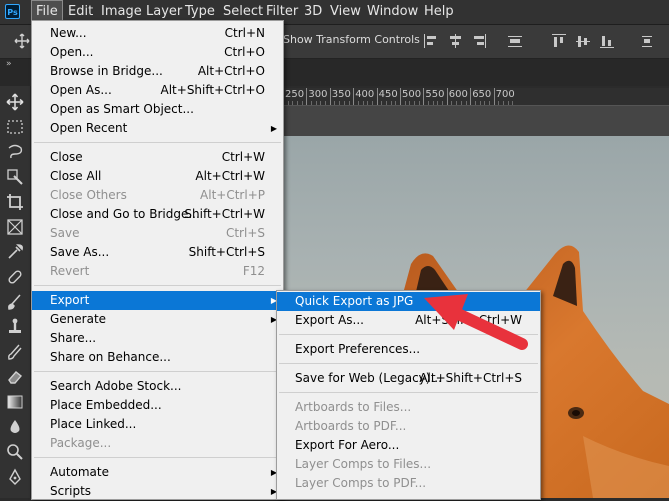 Image resolution: width=669 pixels, height=501 pixels. Describe the element at coordinates (12, 11) in the screenshot. I see `photoshop-logo-icon: Ps` at that location.